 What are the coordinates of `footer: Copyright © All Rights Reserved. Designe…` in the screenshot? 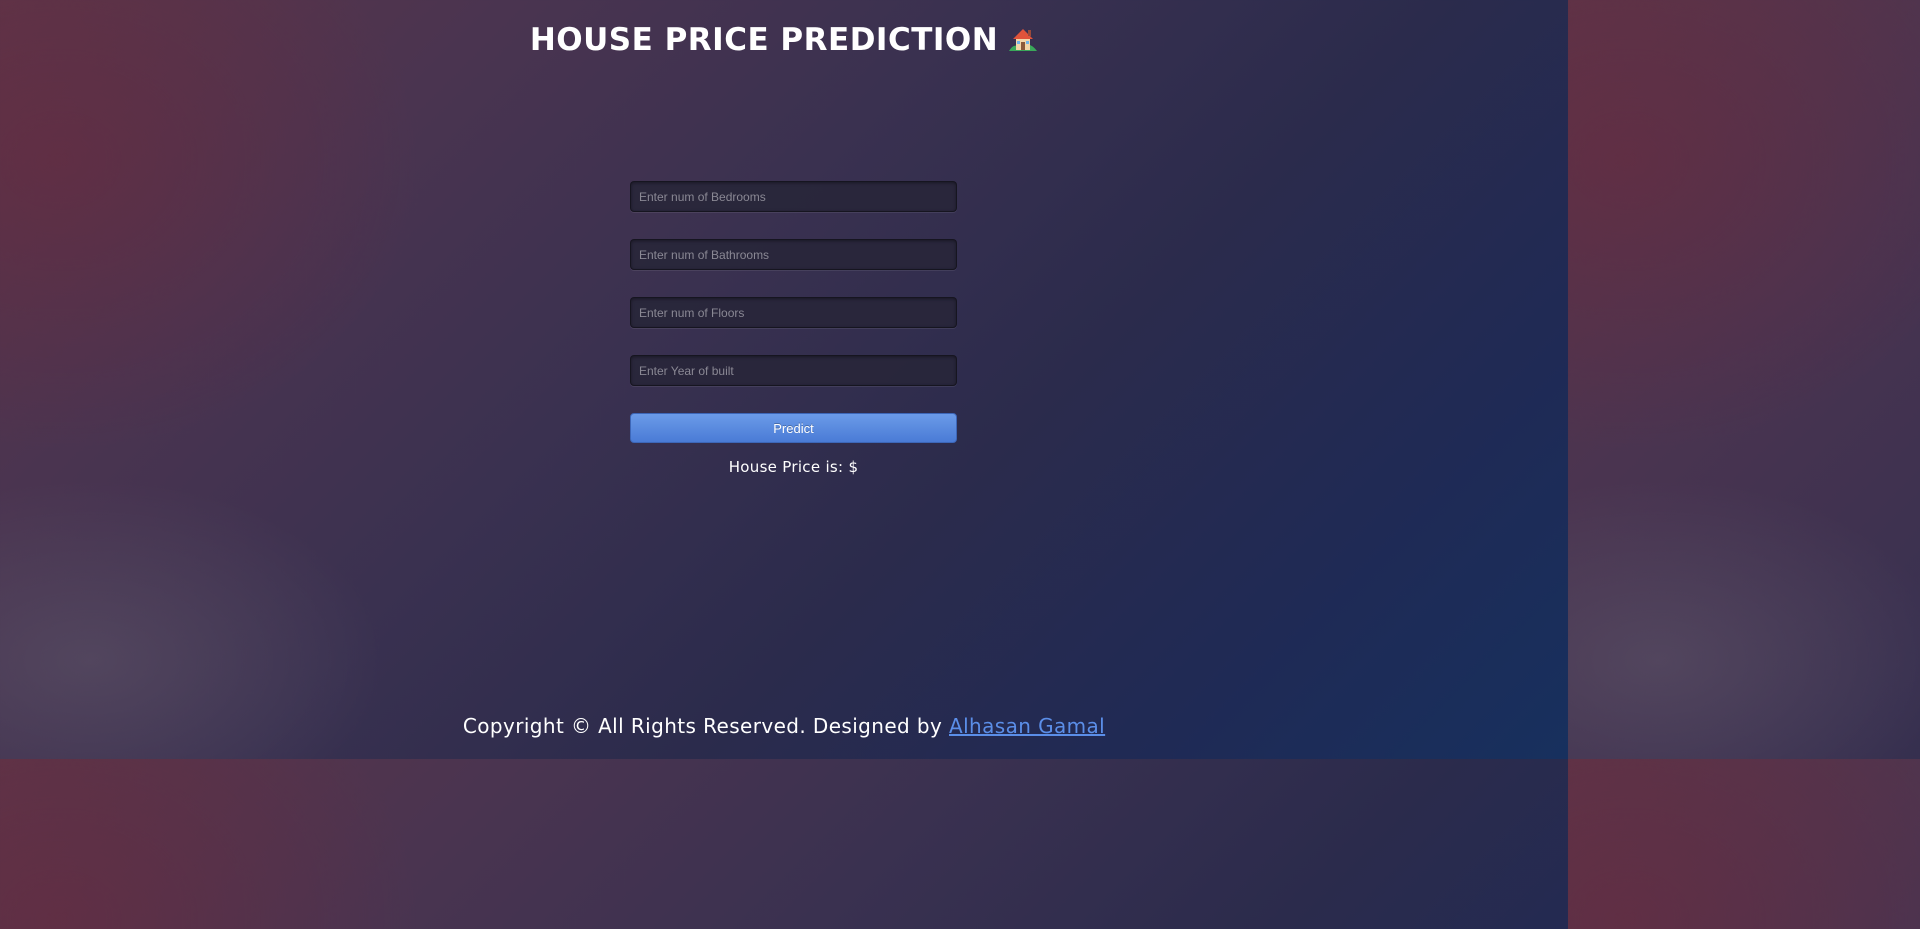 It's located at (784, 726).